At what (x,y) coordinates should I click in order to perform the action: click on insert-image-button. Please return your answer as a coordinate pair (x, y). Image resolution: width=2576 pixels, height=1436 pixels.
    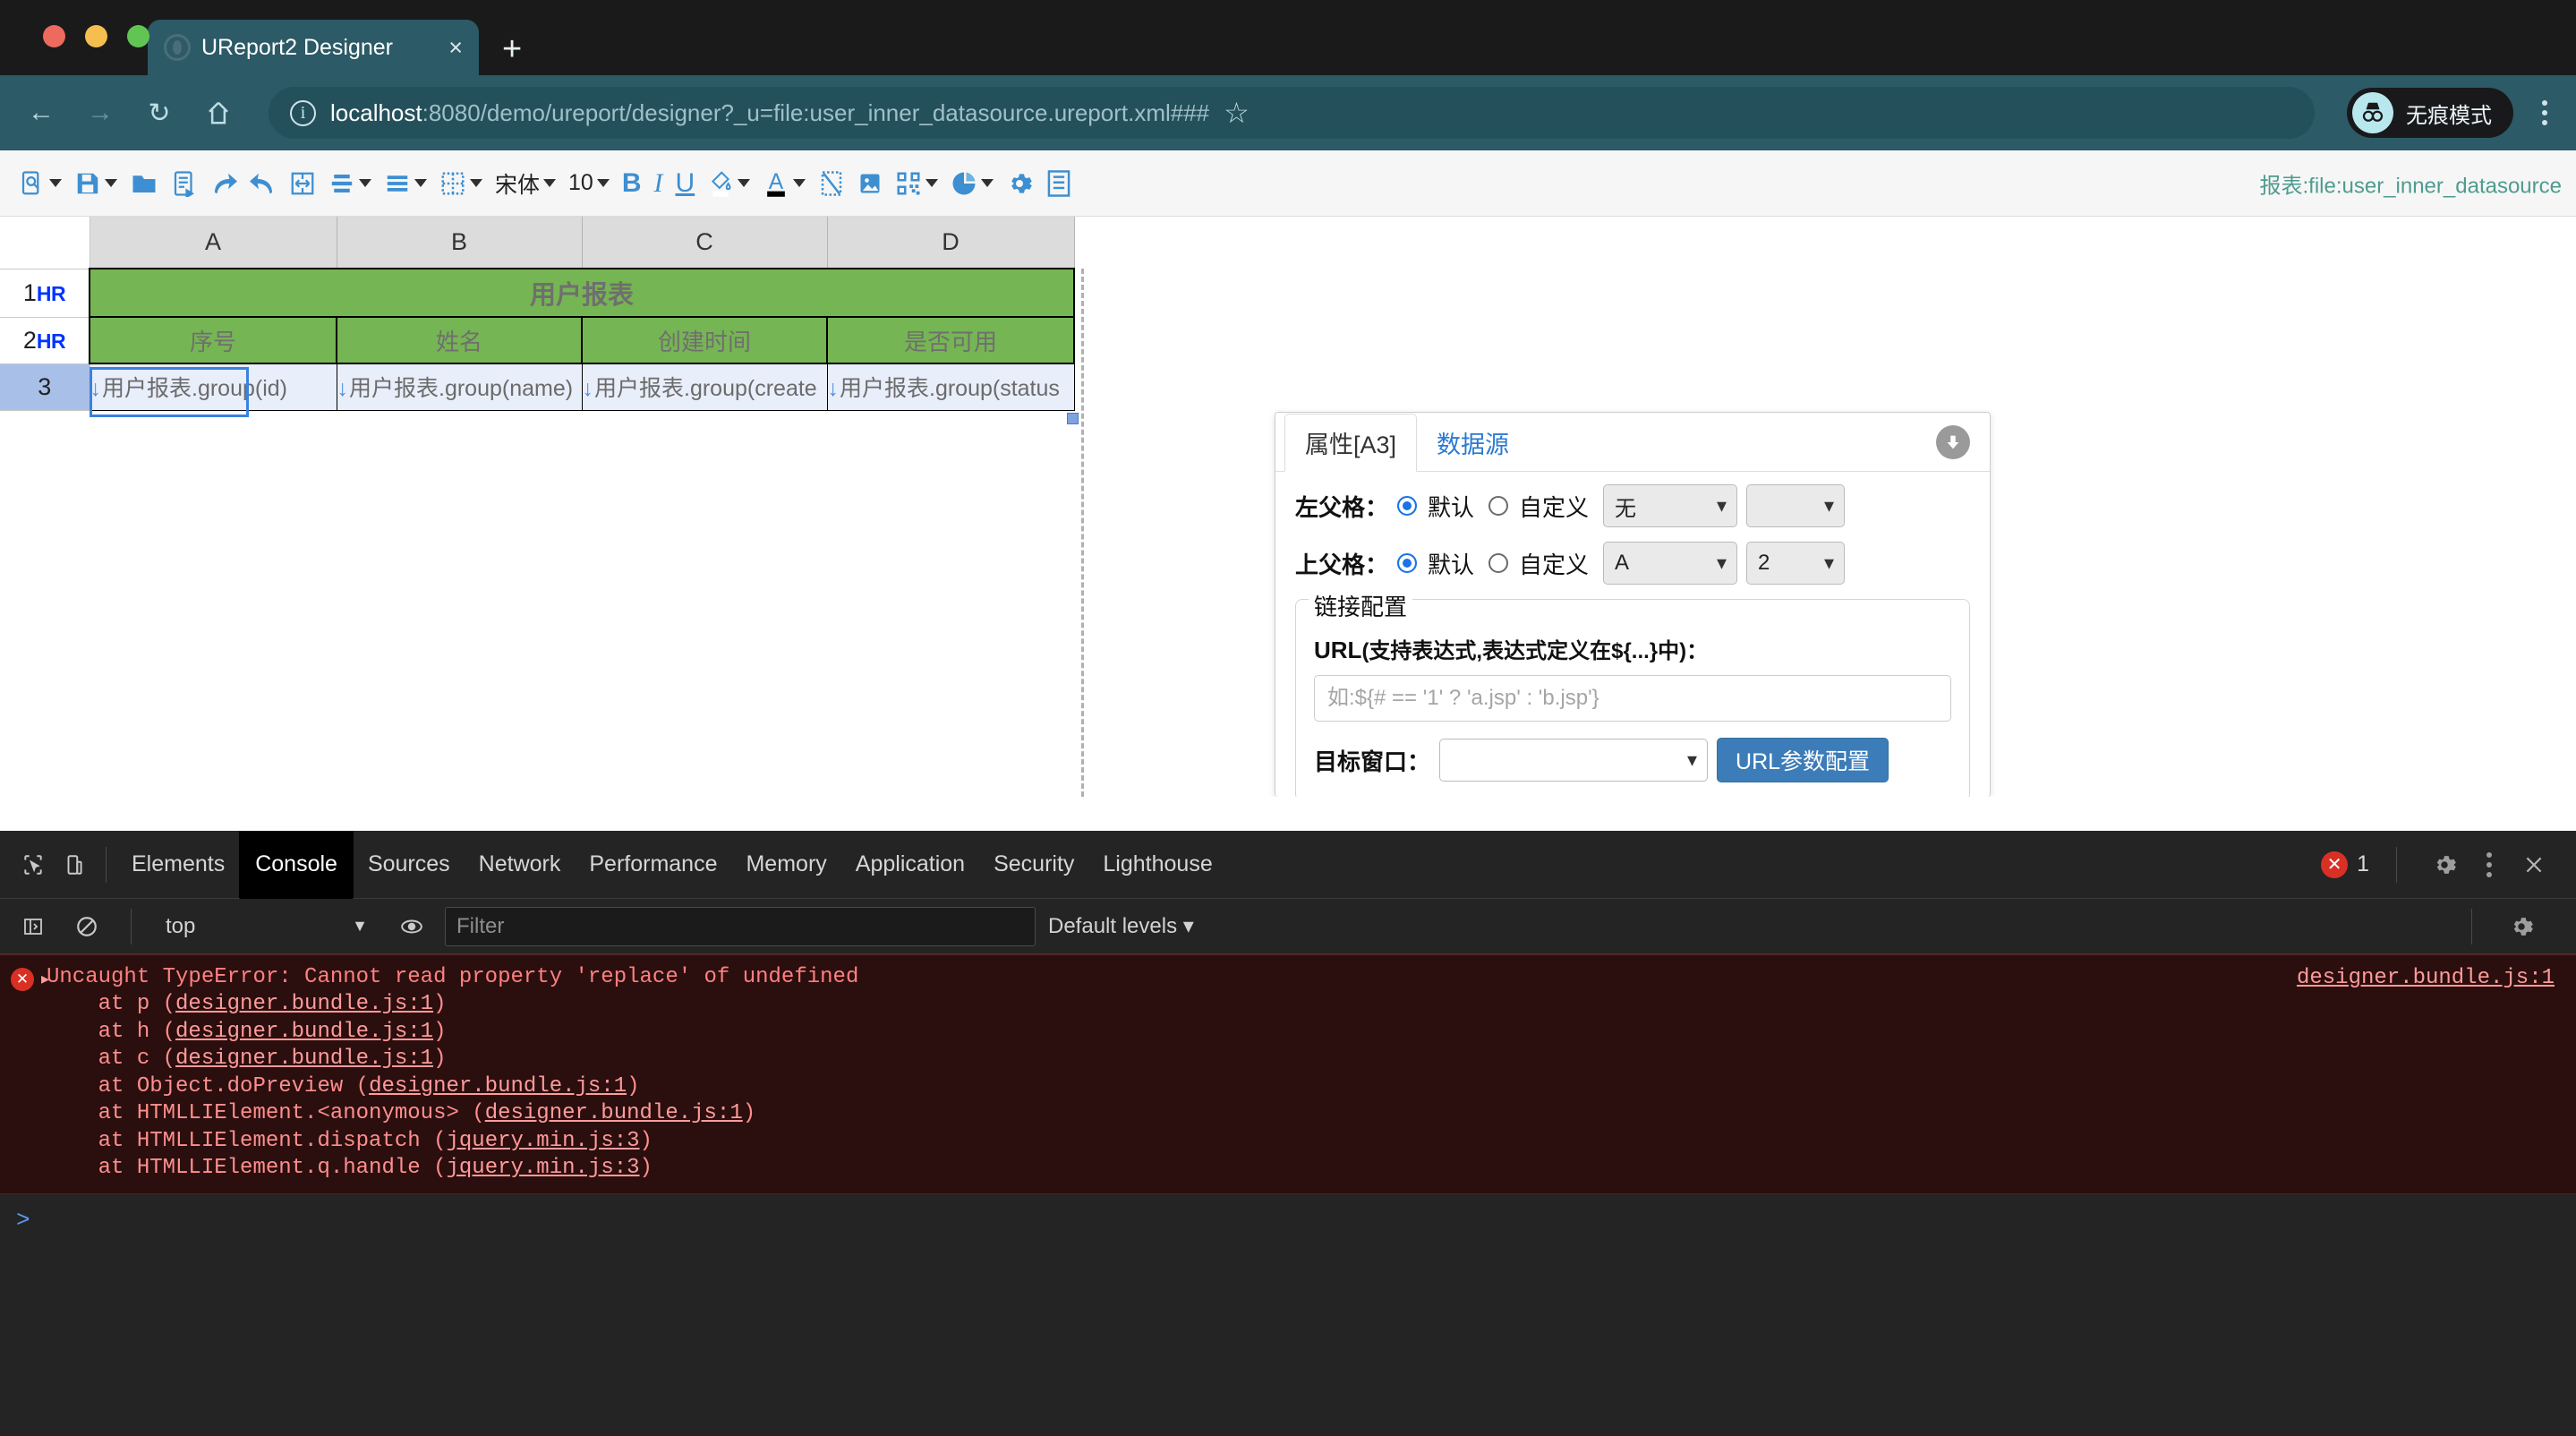
    Looking at the image, I should click on (870, 183).